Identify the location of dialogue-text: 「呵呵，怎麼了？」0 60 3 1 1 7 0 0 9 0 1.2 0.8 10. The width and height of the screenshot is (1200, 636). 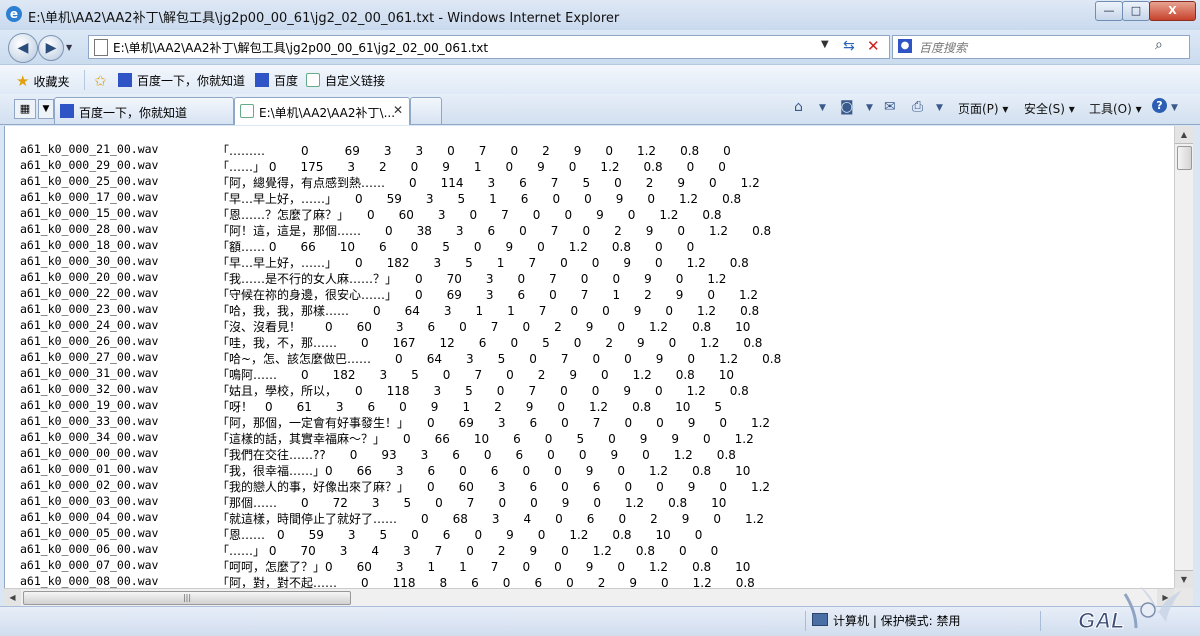
(484, 567).